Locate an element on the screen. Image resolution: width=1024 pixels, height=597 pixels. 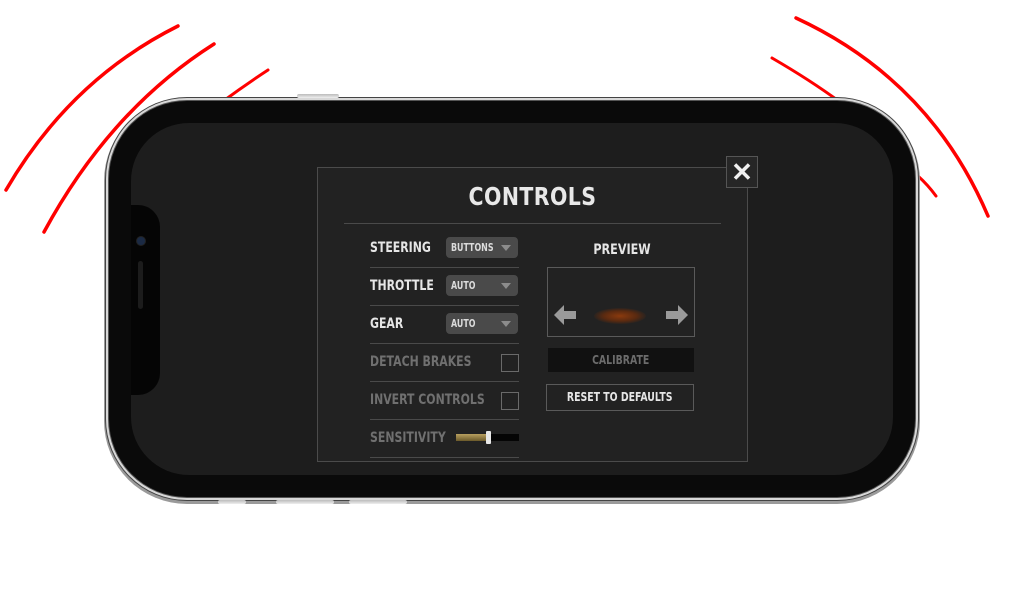
calibrate-label: CALIBRATE is located at coordinates (621, 360).